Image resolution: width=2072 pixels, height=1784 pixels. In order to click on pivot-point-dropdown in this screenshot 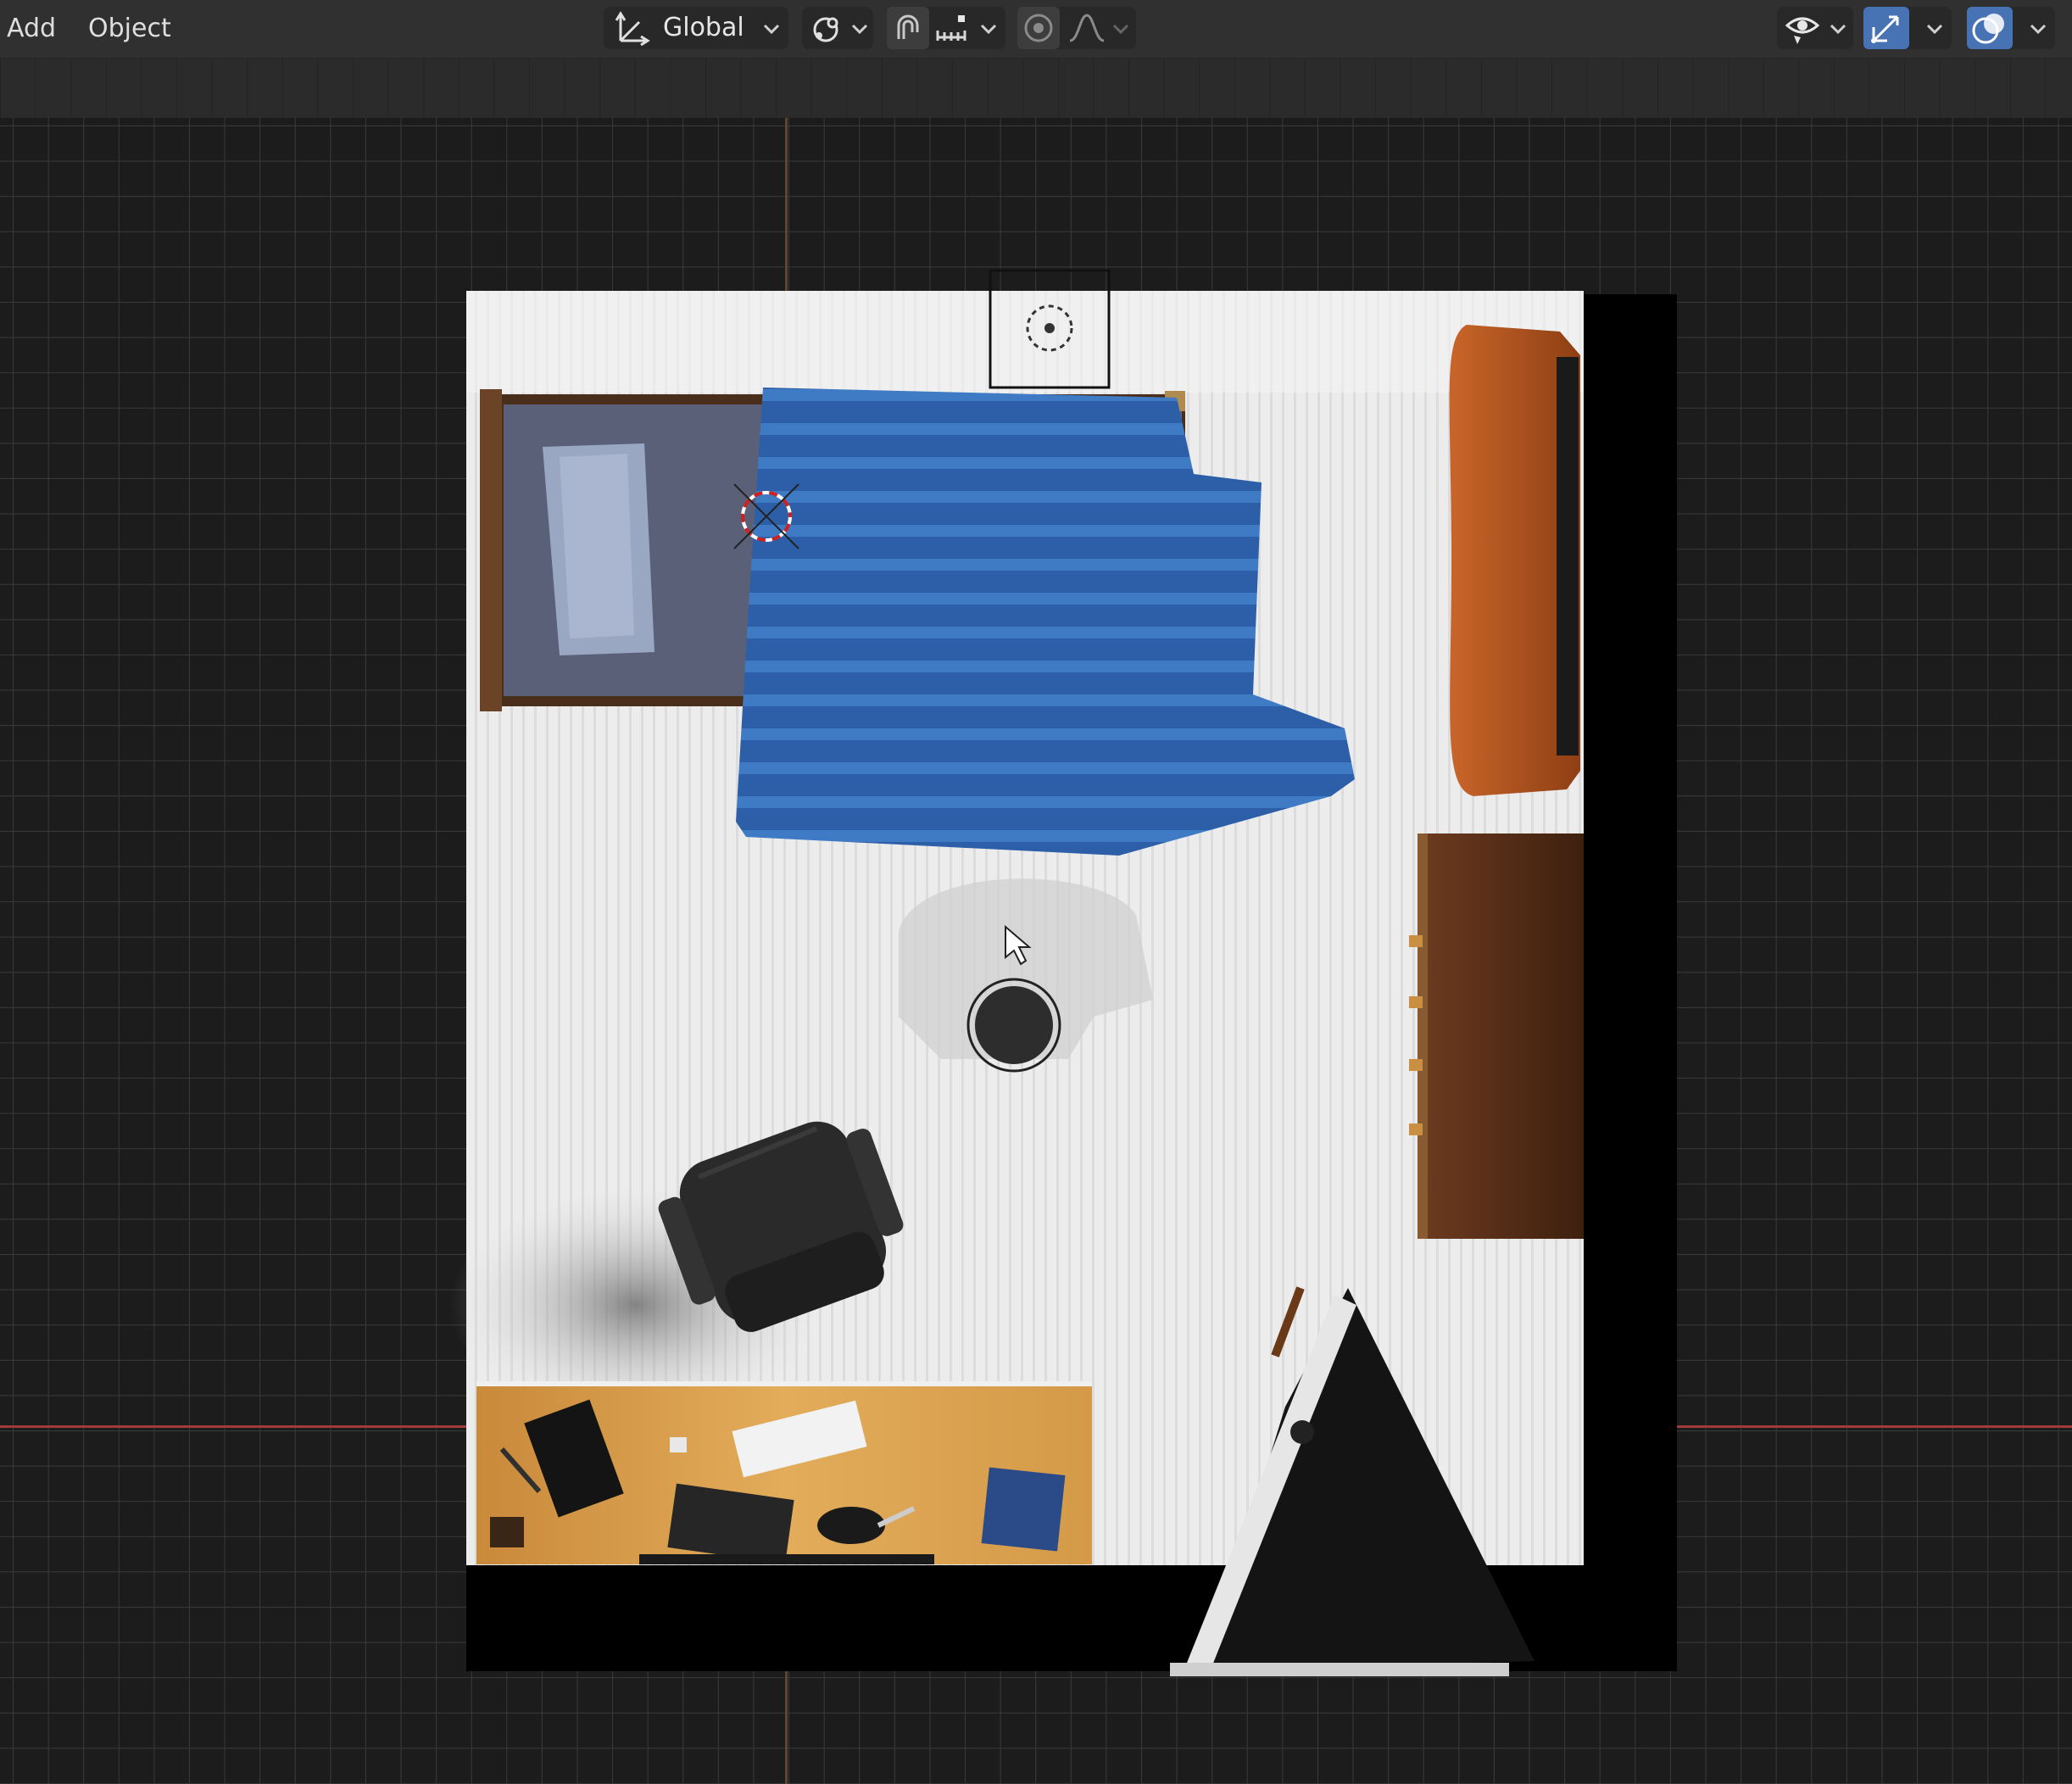, I will do `click(837, 28)`.